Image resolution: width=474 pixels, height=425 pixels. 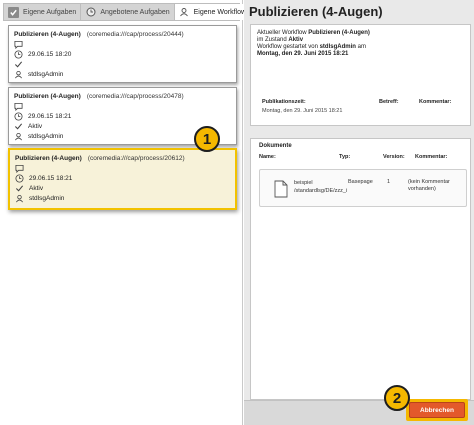 I want to click on detail-title: Publizieren (4-Augen), so click(x=316, y=11).